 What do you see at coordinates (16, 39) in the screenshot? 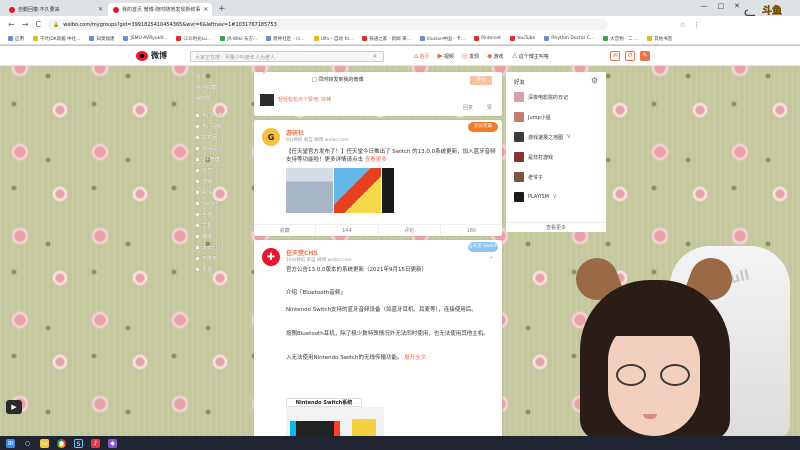
I see `bookmark: 应用` at bounding box center [16, 39].